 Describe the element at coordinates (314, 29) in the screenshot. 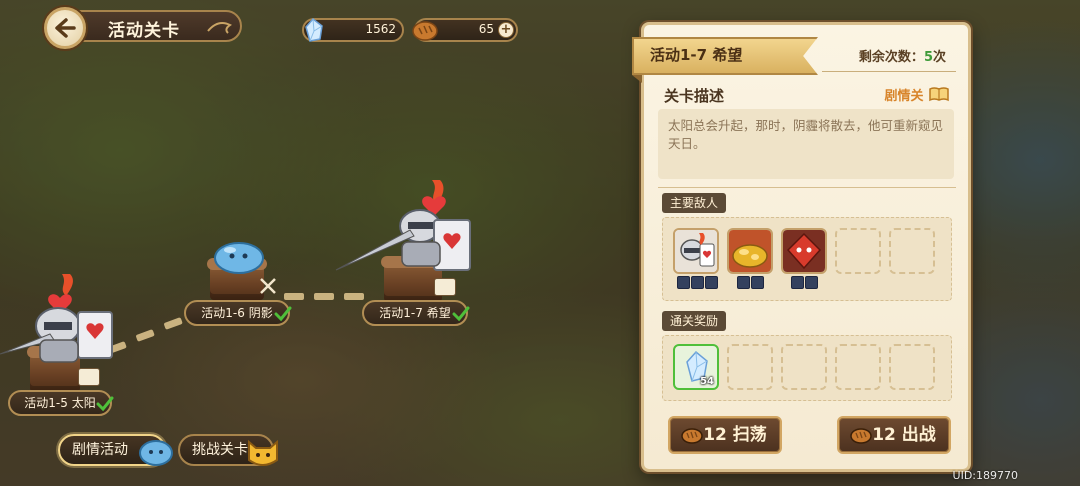

I see `crystal-gem-icon` at that location.